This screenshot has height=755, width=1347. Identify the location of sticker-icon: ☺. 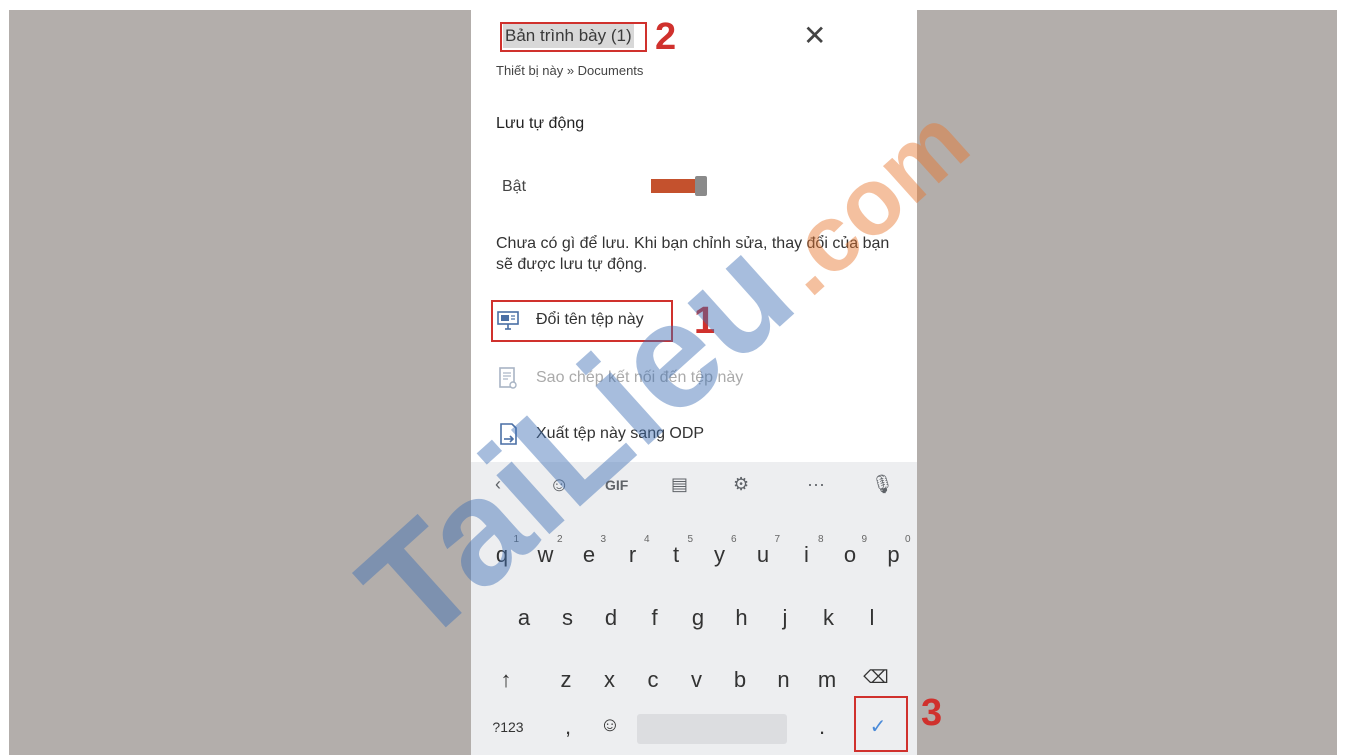
(559, 485).